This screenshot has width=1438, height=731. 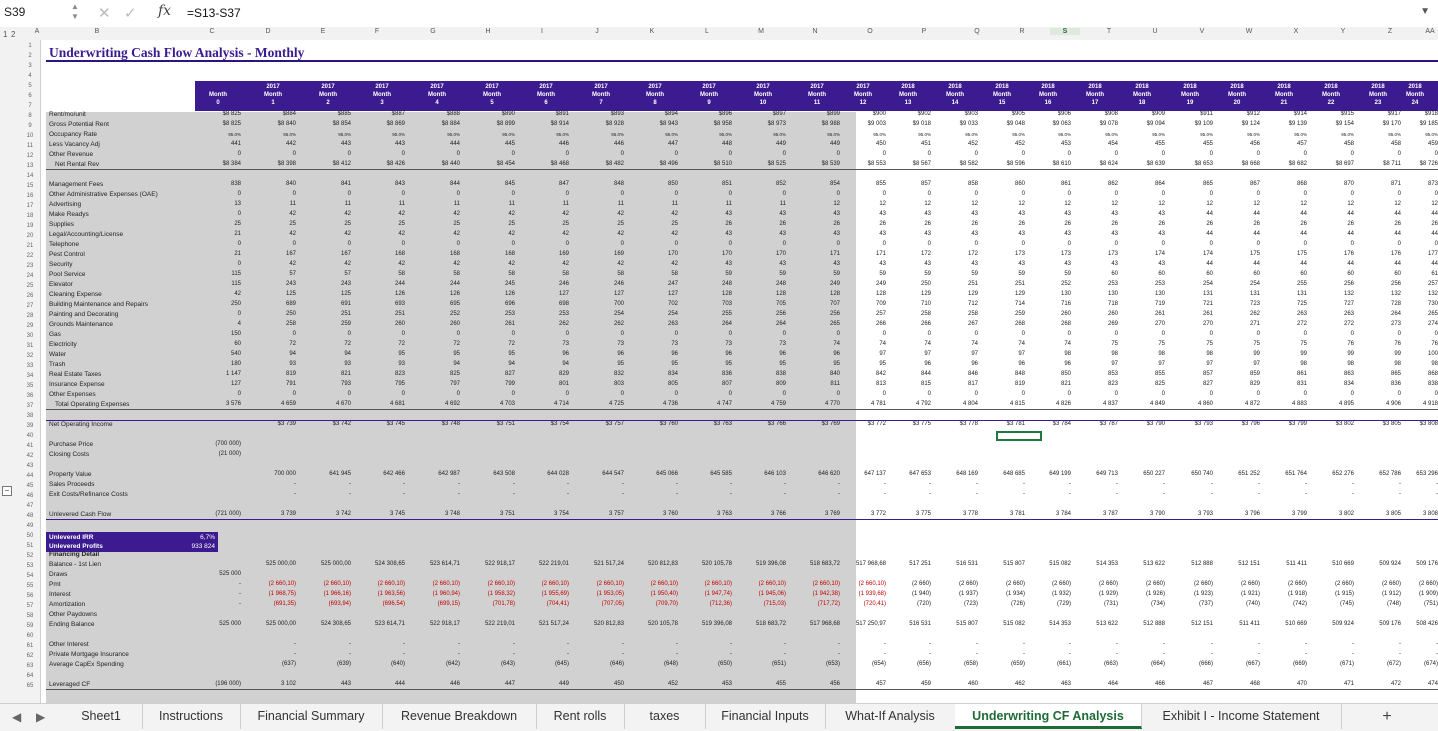 What do you see at coordinates (546, 584) in the screenshot?
I see `value-cell: (2 660,10)` at bounding box center [546, 584].